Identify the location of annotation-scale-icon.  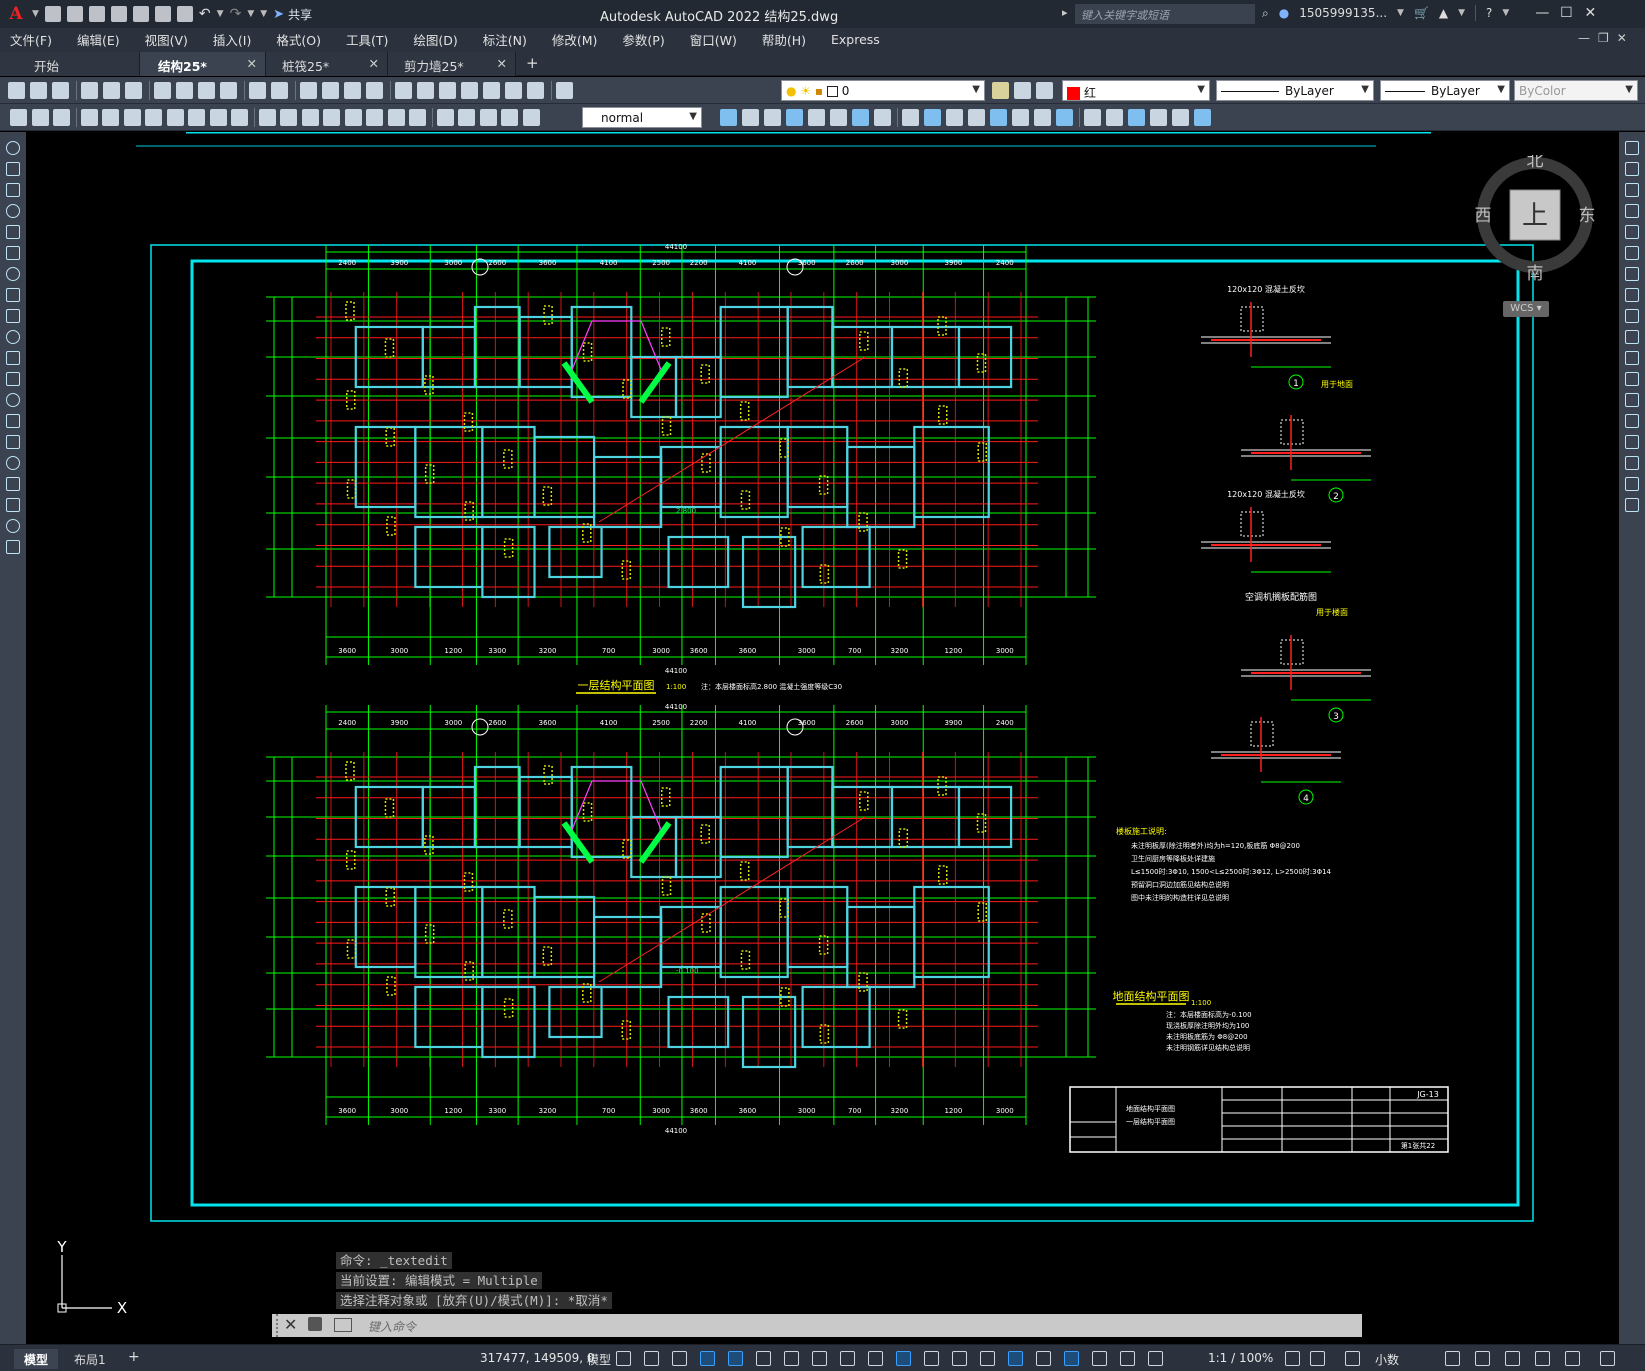
(1155, 1358).